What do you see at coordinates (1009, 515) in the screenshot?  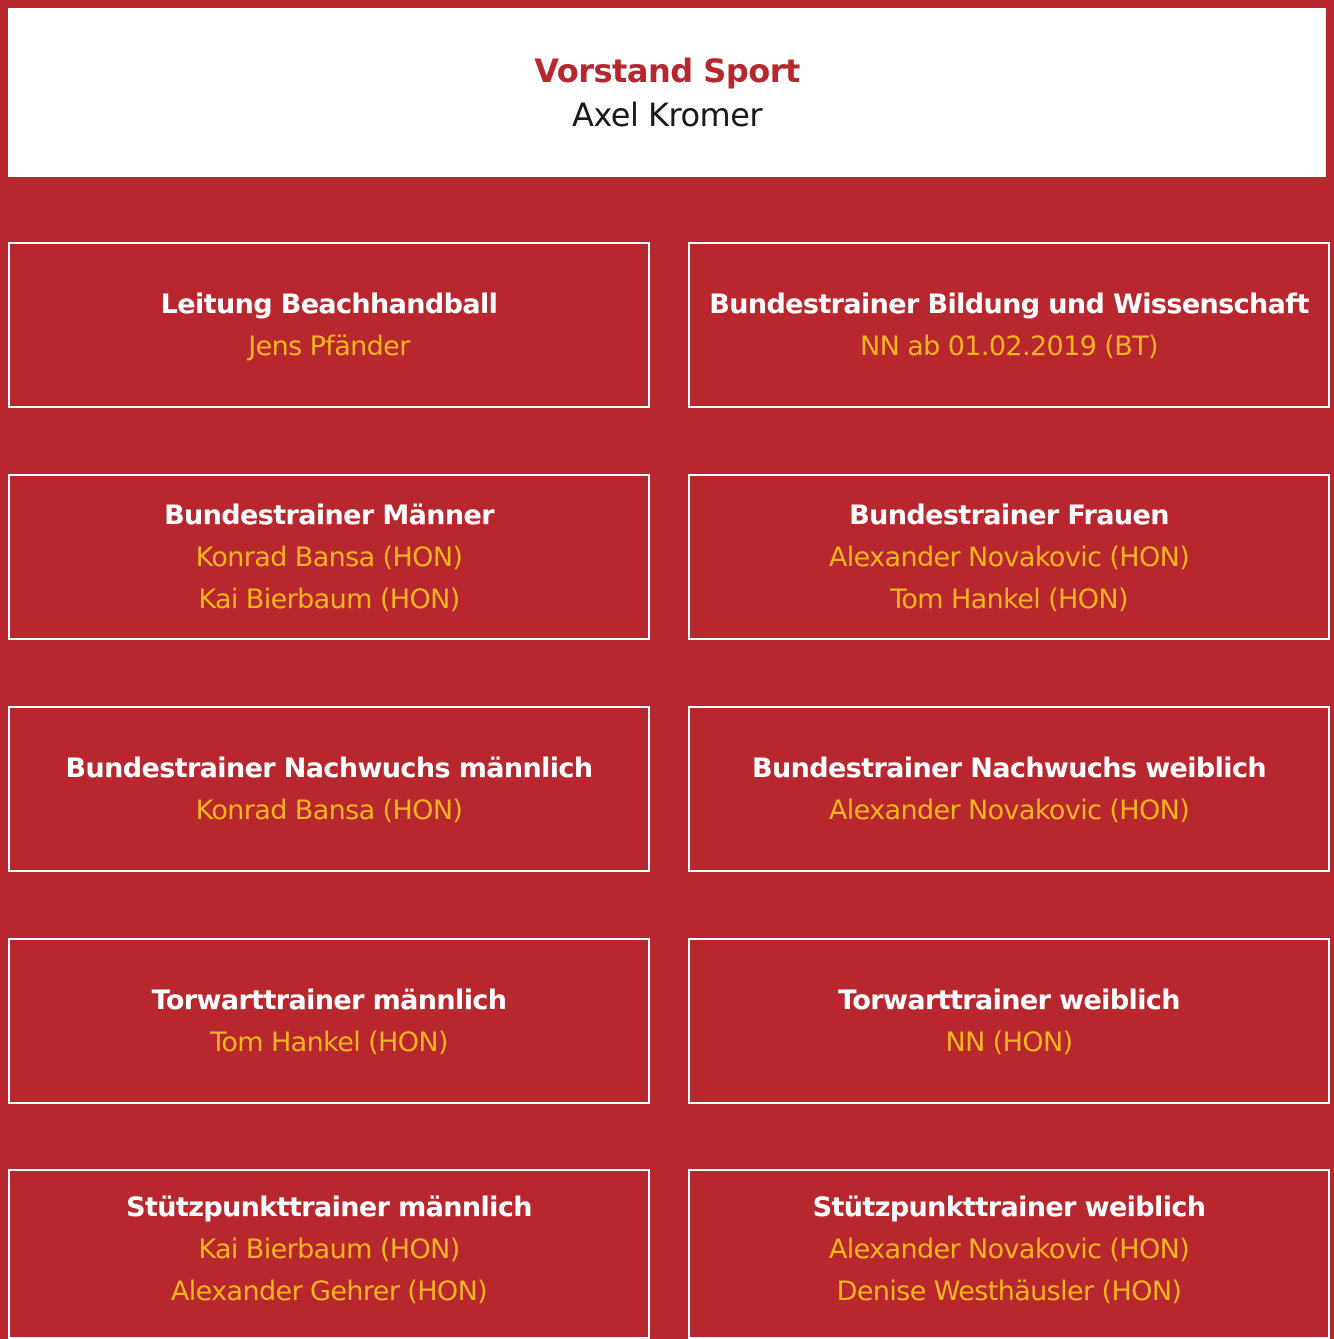 I see `box-title: Bundestrainer Frauen` at bounding box center [1009, 515].